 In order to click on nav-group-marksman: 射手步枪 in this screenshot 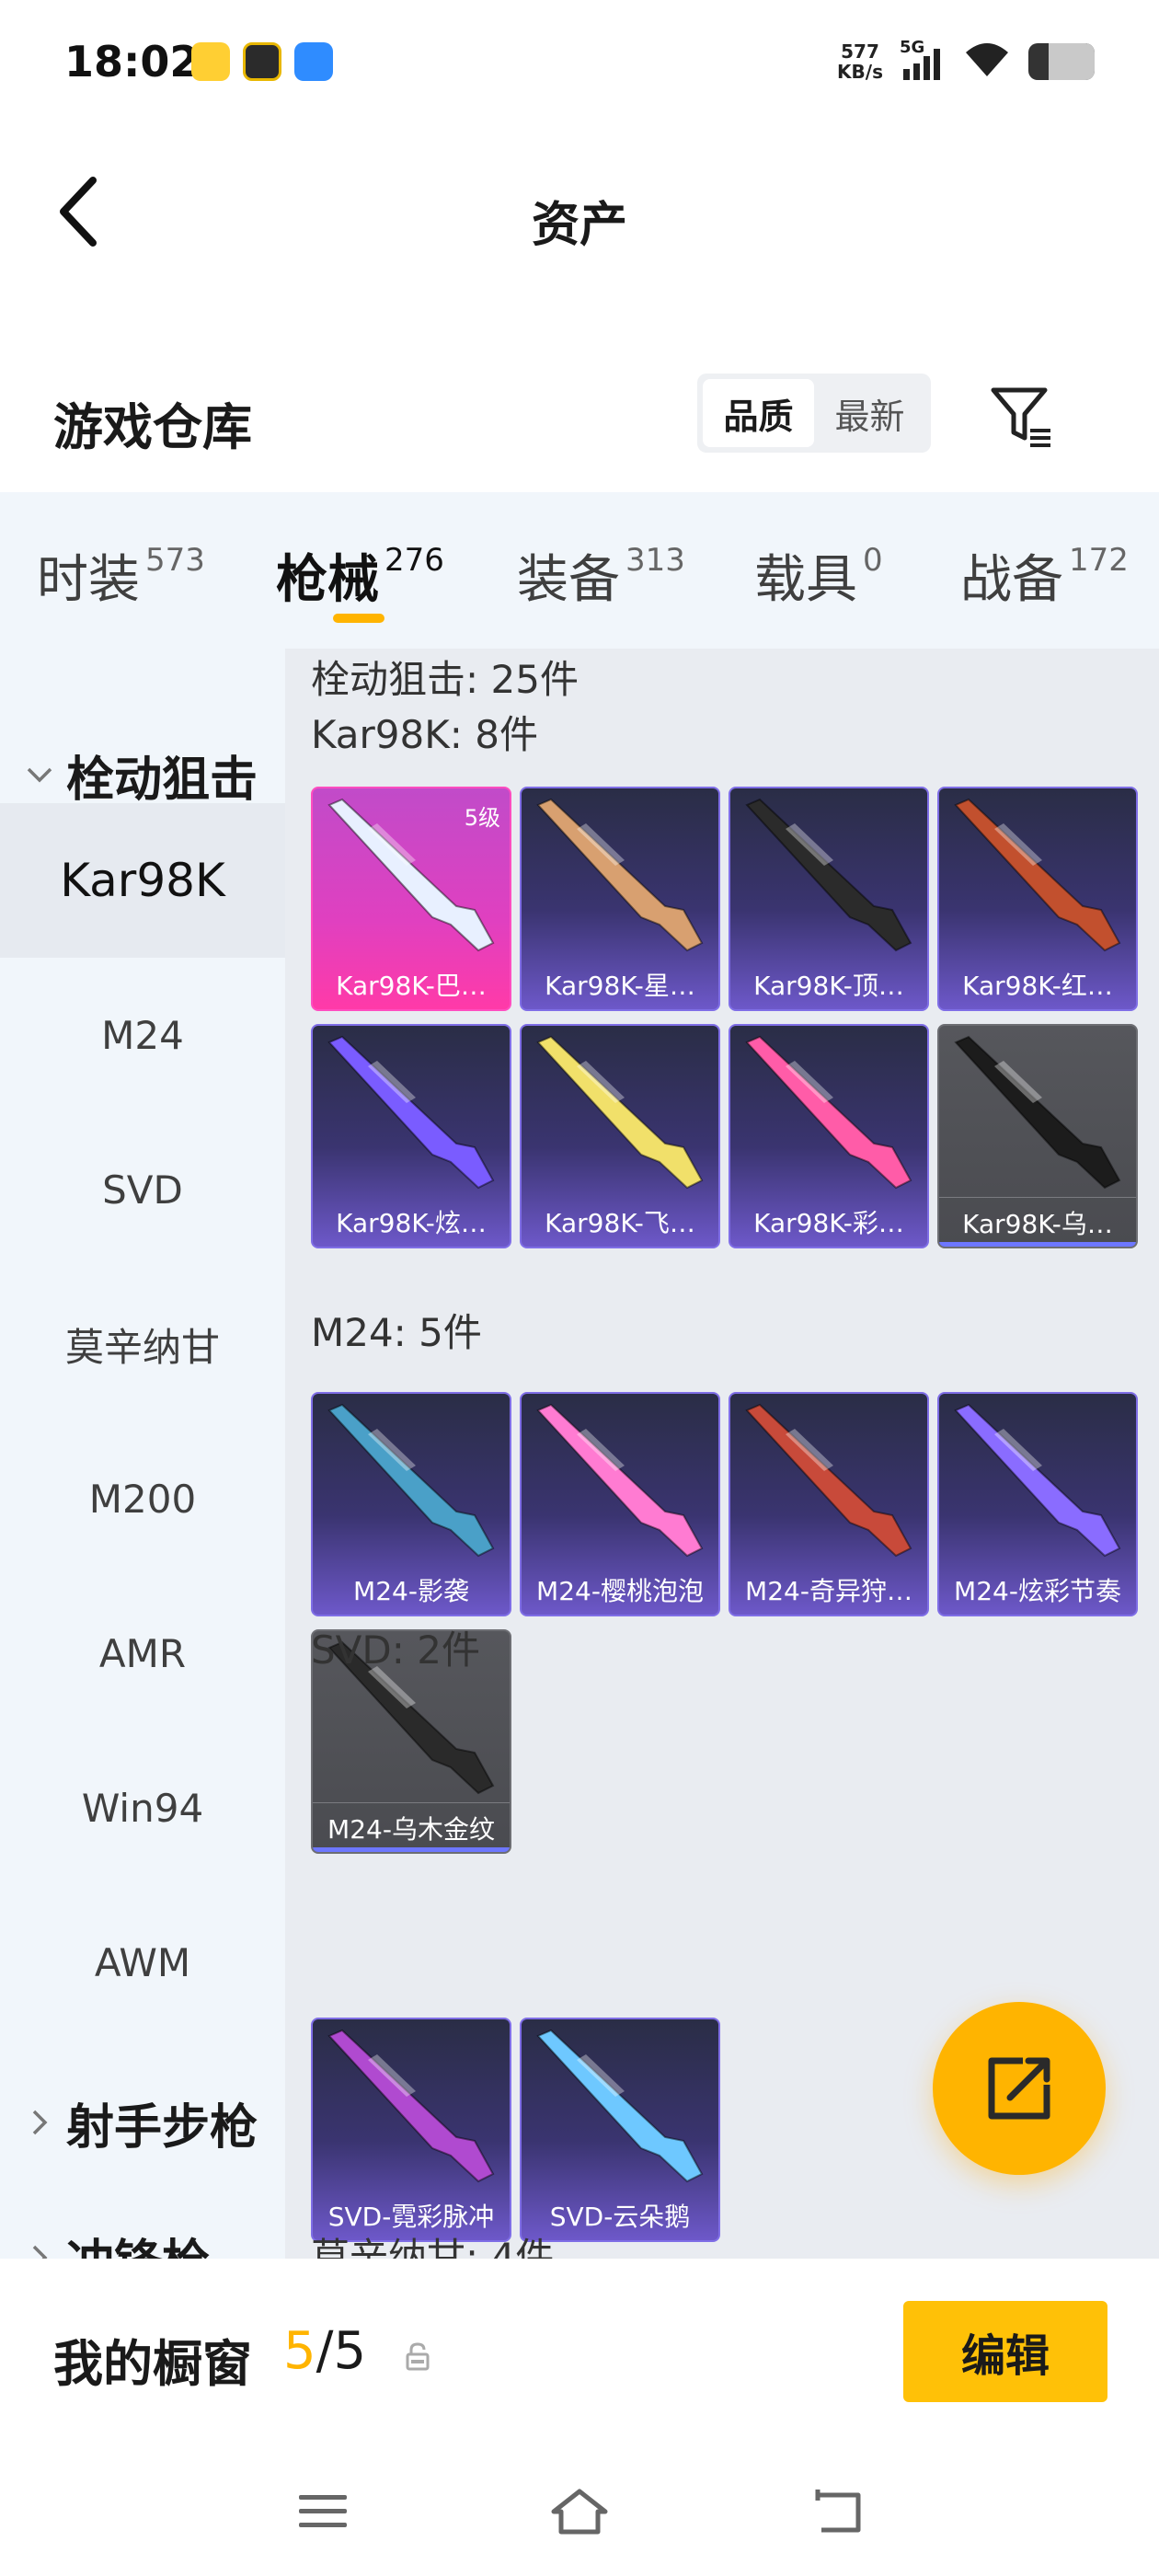, I will do `click(142, 2122)`.